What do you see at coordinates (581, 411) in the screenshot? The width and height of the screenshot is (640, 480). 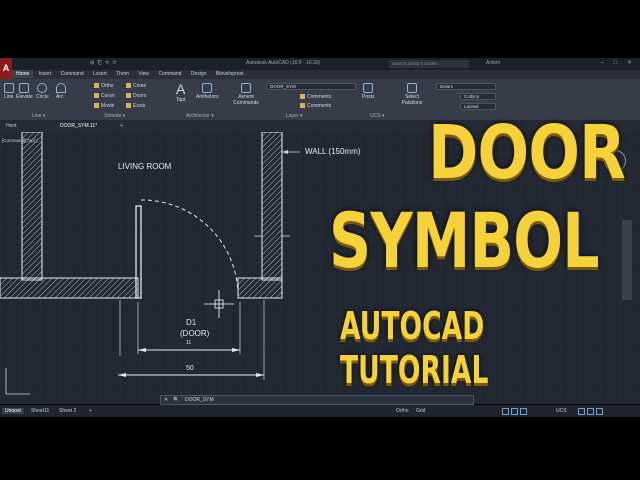 I see `workspace-icon` at bounding box center [581, 411].